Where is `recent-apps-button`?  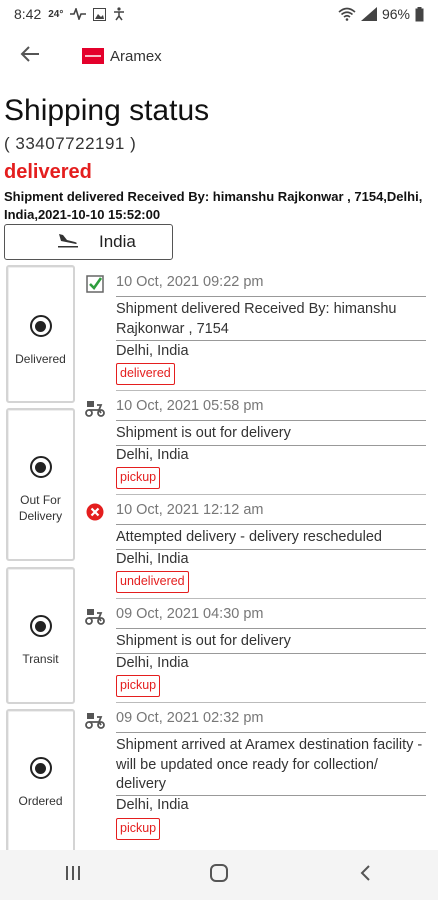
recent-apps-button is located at coordinates (73, 875).